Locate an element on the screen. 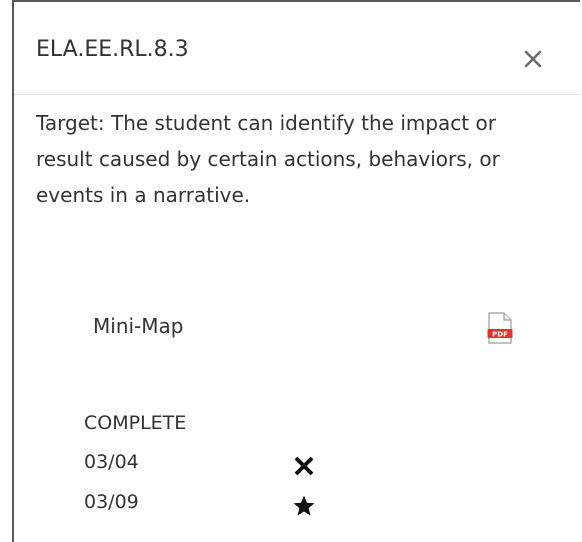 This screenshot has height=542, width=582. star-icon is located at coordinates (304, 506).